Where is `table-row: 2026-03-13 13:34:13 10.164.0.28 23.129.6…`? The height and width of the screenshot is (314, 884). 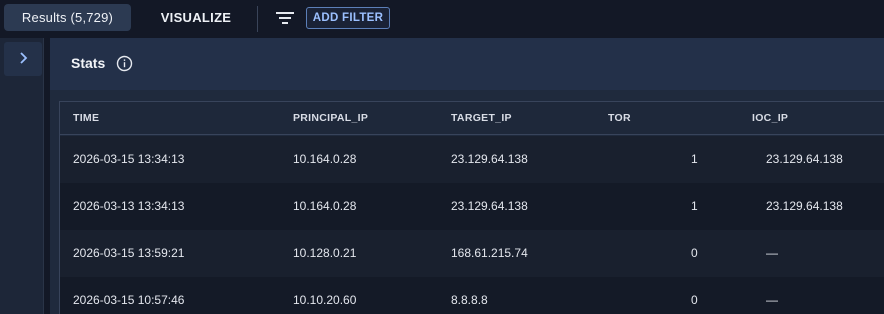
table-row: 2026-03-13 13:34:13 10.164.0.28 23.129.6… is located at coordinates (472, 206).